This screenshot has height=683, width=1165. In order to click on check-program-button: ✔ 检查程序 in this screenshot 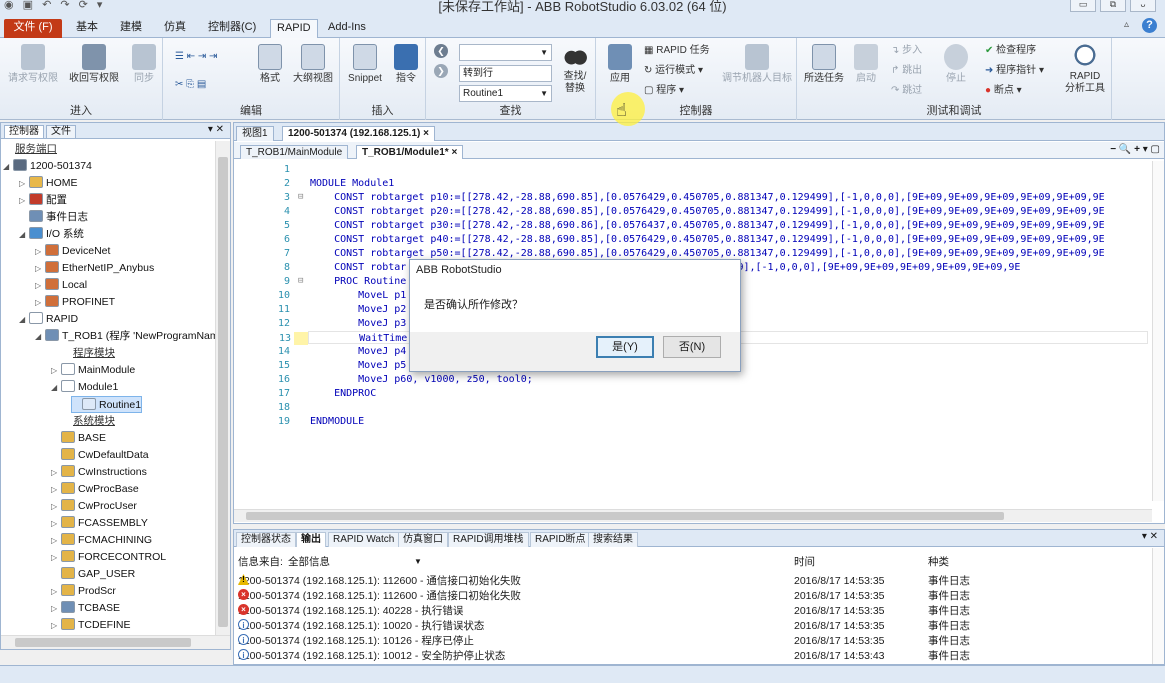, I will do `click(1010, 50)`.